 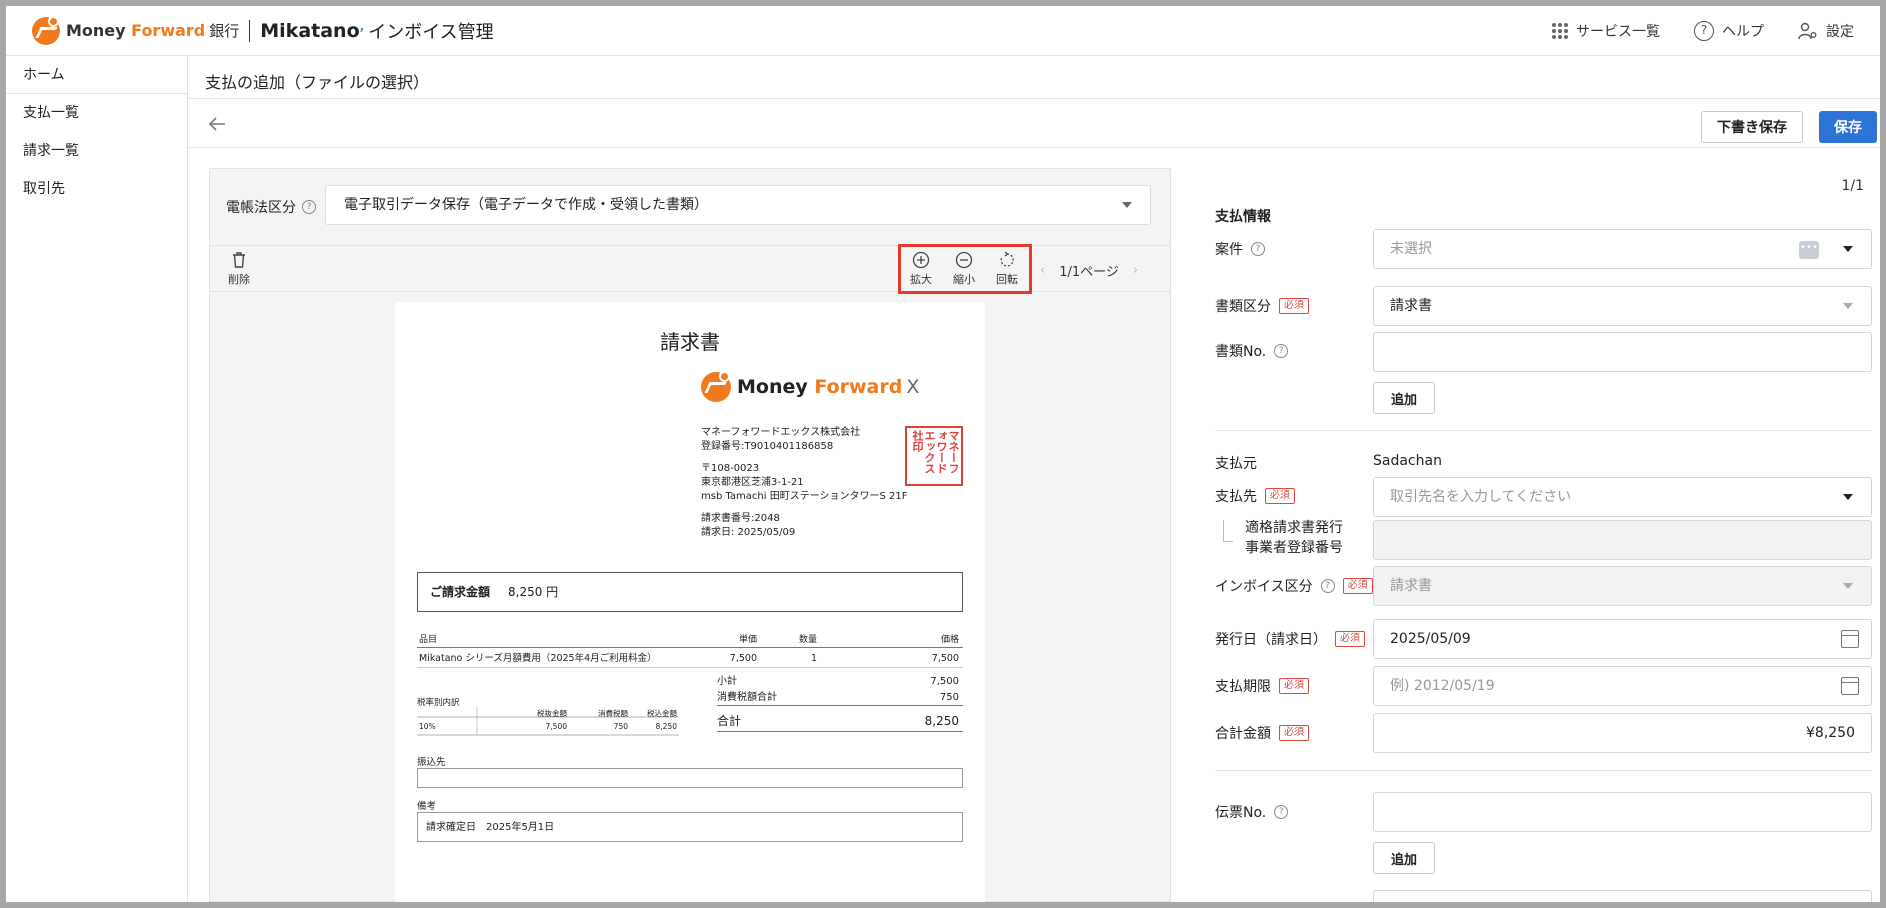 I want to click on add-slip-no-button: 追加, so click(x=1404, y=858).